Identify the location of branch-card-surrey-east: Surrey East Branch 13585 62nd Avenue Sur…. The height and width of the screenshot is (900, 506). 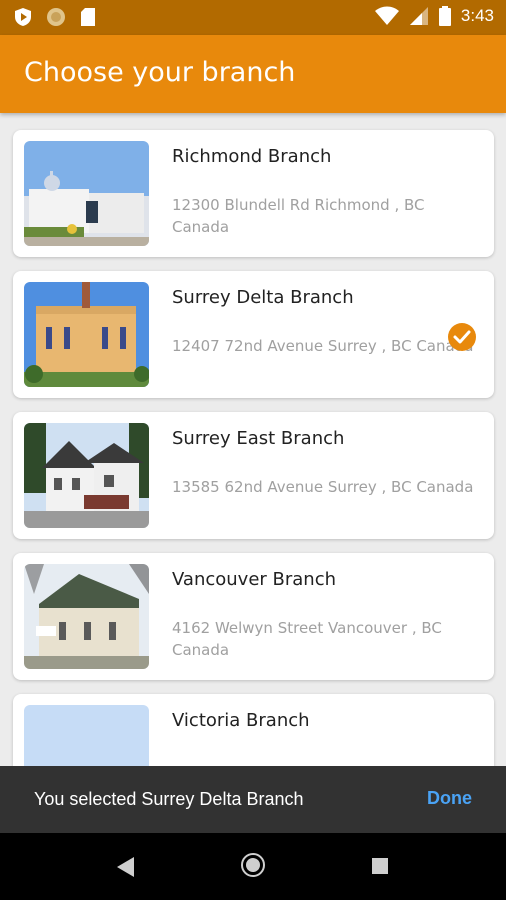
(253, 475).